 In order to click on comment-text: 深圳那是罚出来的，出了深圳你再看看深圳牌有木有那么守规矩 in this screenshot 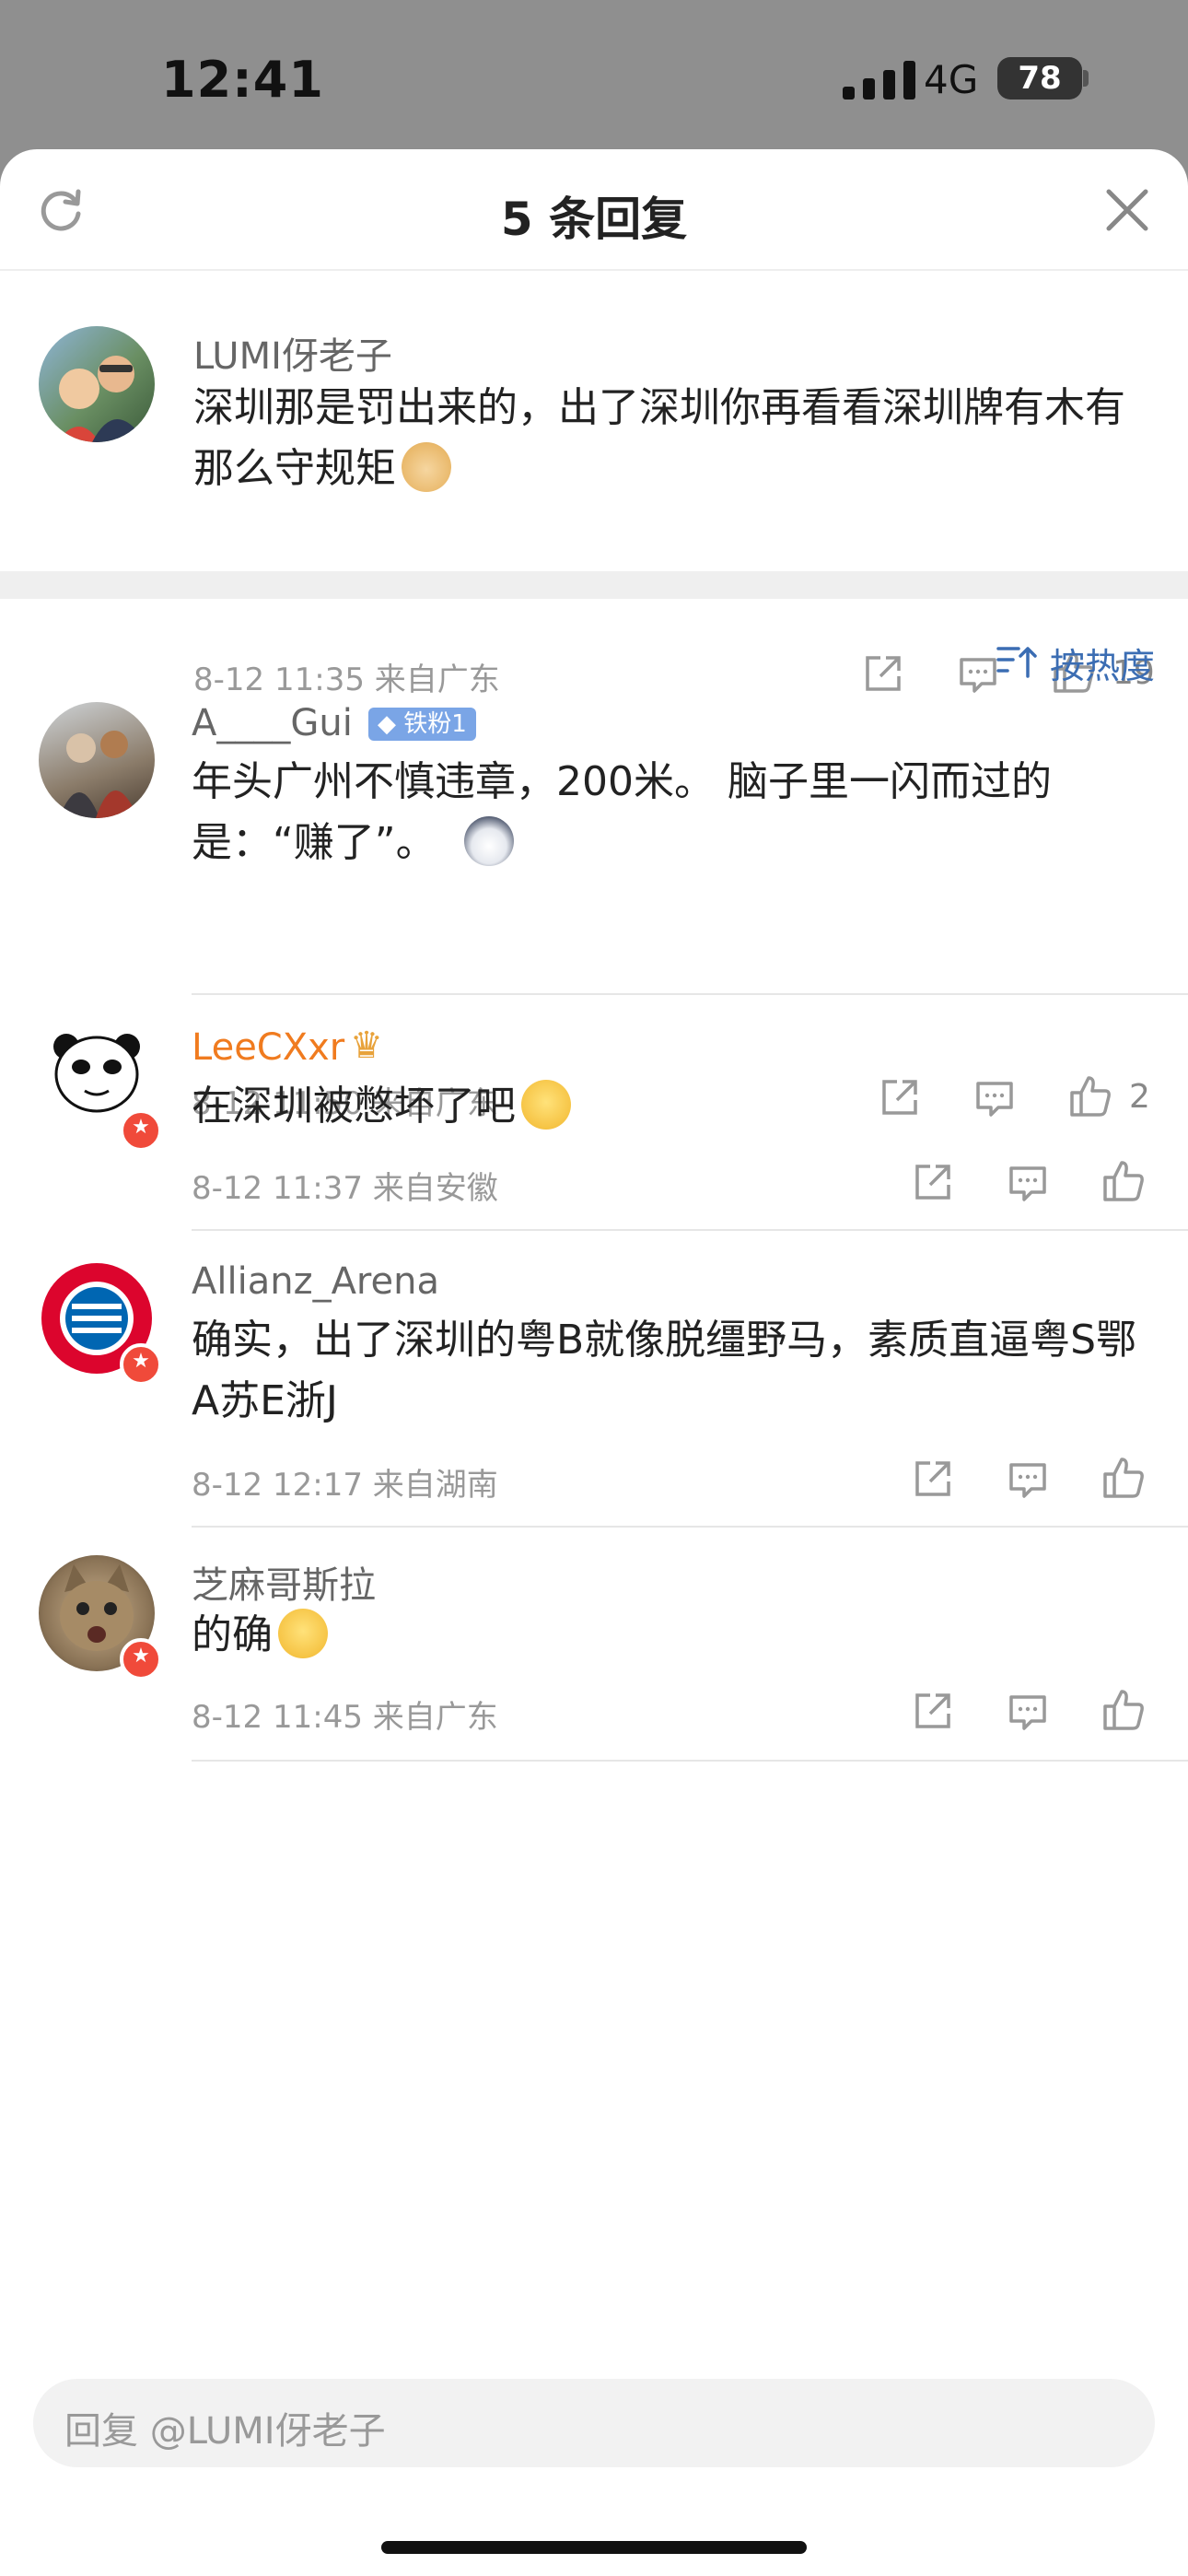, I will do `click(659, 438)`.